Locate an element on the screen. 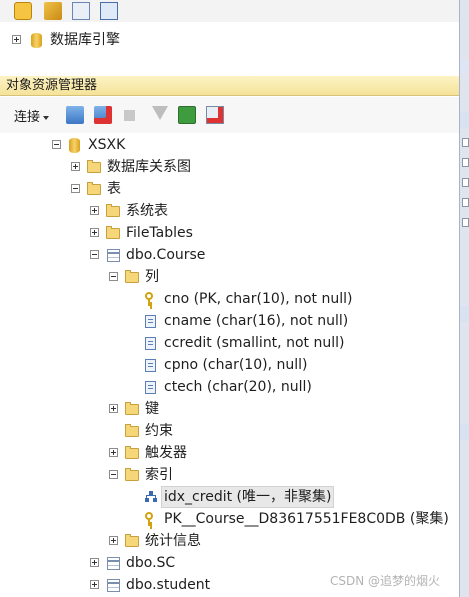 The image size is (469, 597). tree-item-label: PK__Course__D83617551FE8C0DB (聚集) is located at coordinates (306, 519).